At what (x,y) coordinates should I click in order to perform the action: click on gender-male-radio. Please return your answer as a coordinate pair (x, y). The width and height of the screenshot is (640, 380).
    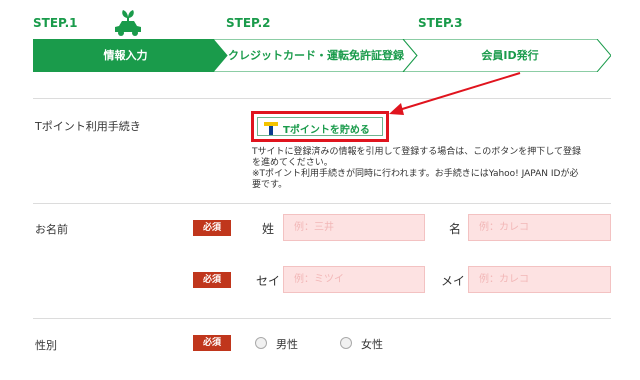
    Looking at the image, I should click on (261, 343).